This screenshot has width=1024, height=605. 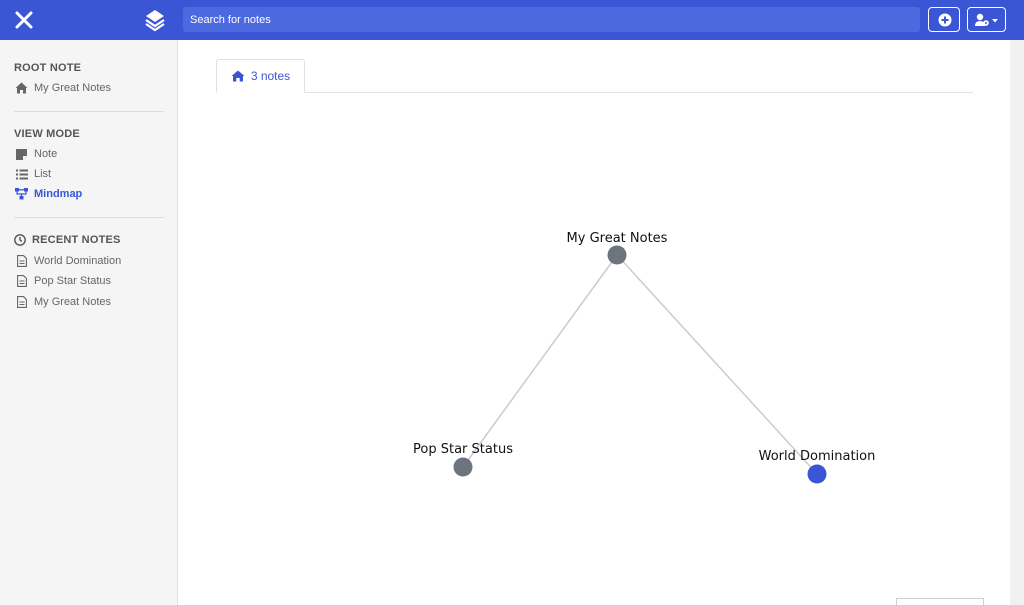 What do you see at coordinates (617, 238) in the screenshot?
I see `mindmap-node-label-root: My Great Notes` at bounding box center [617, 238].